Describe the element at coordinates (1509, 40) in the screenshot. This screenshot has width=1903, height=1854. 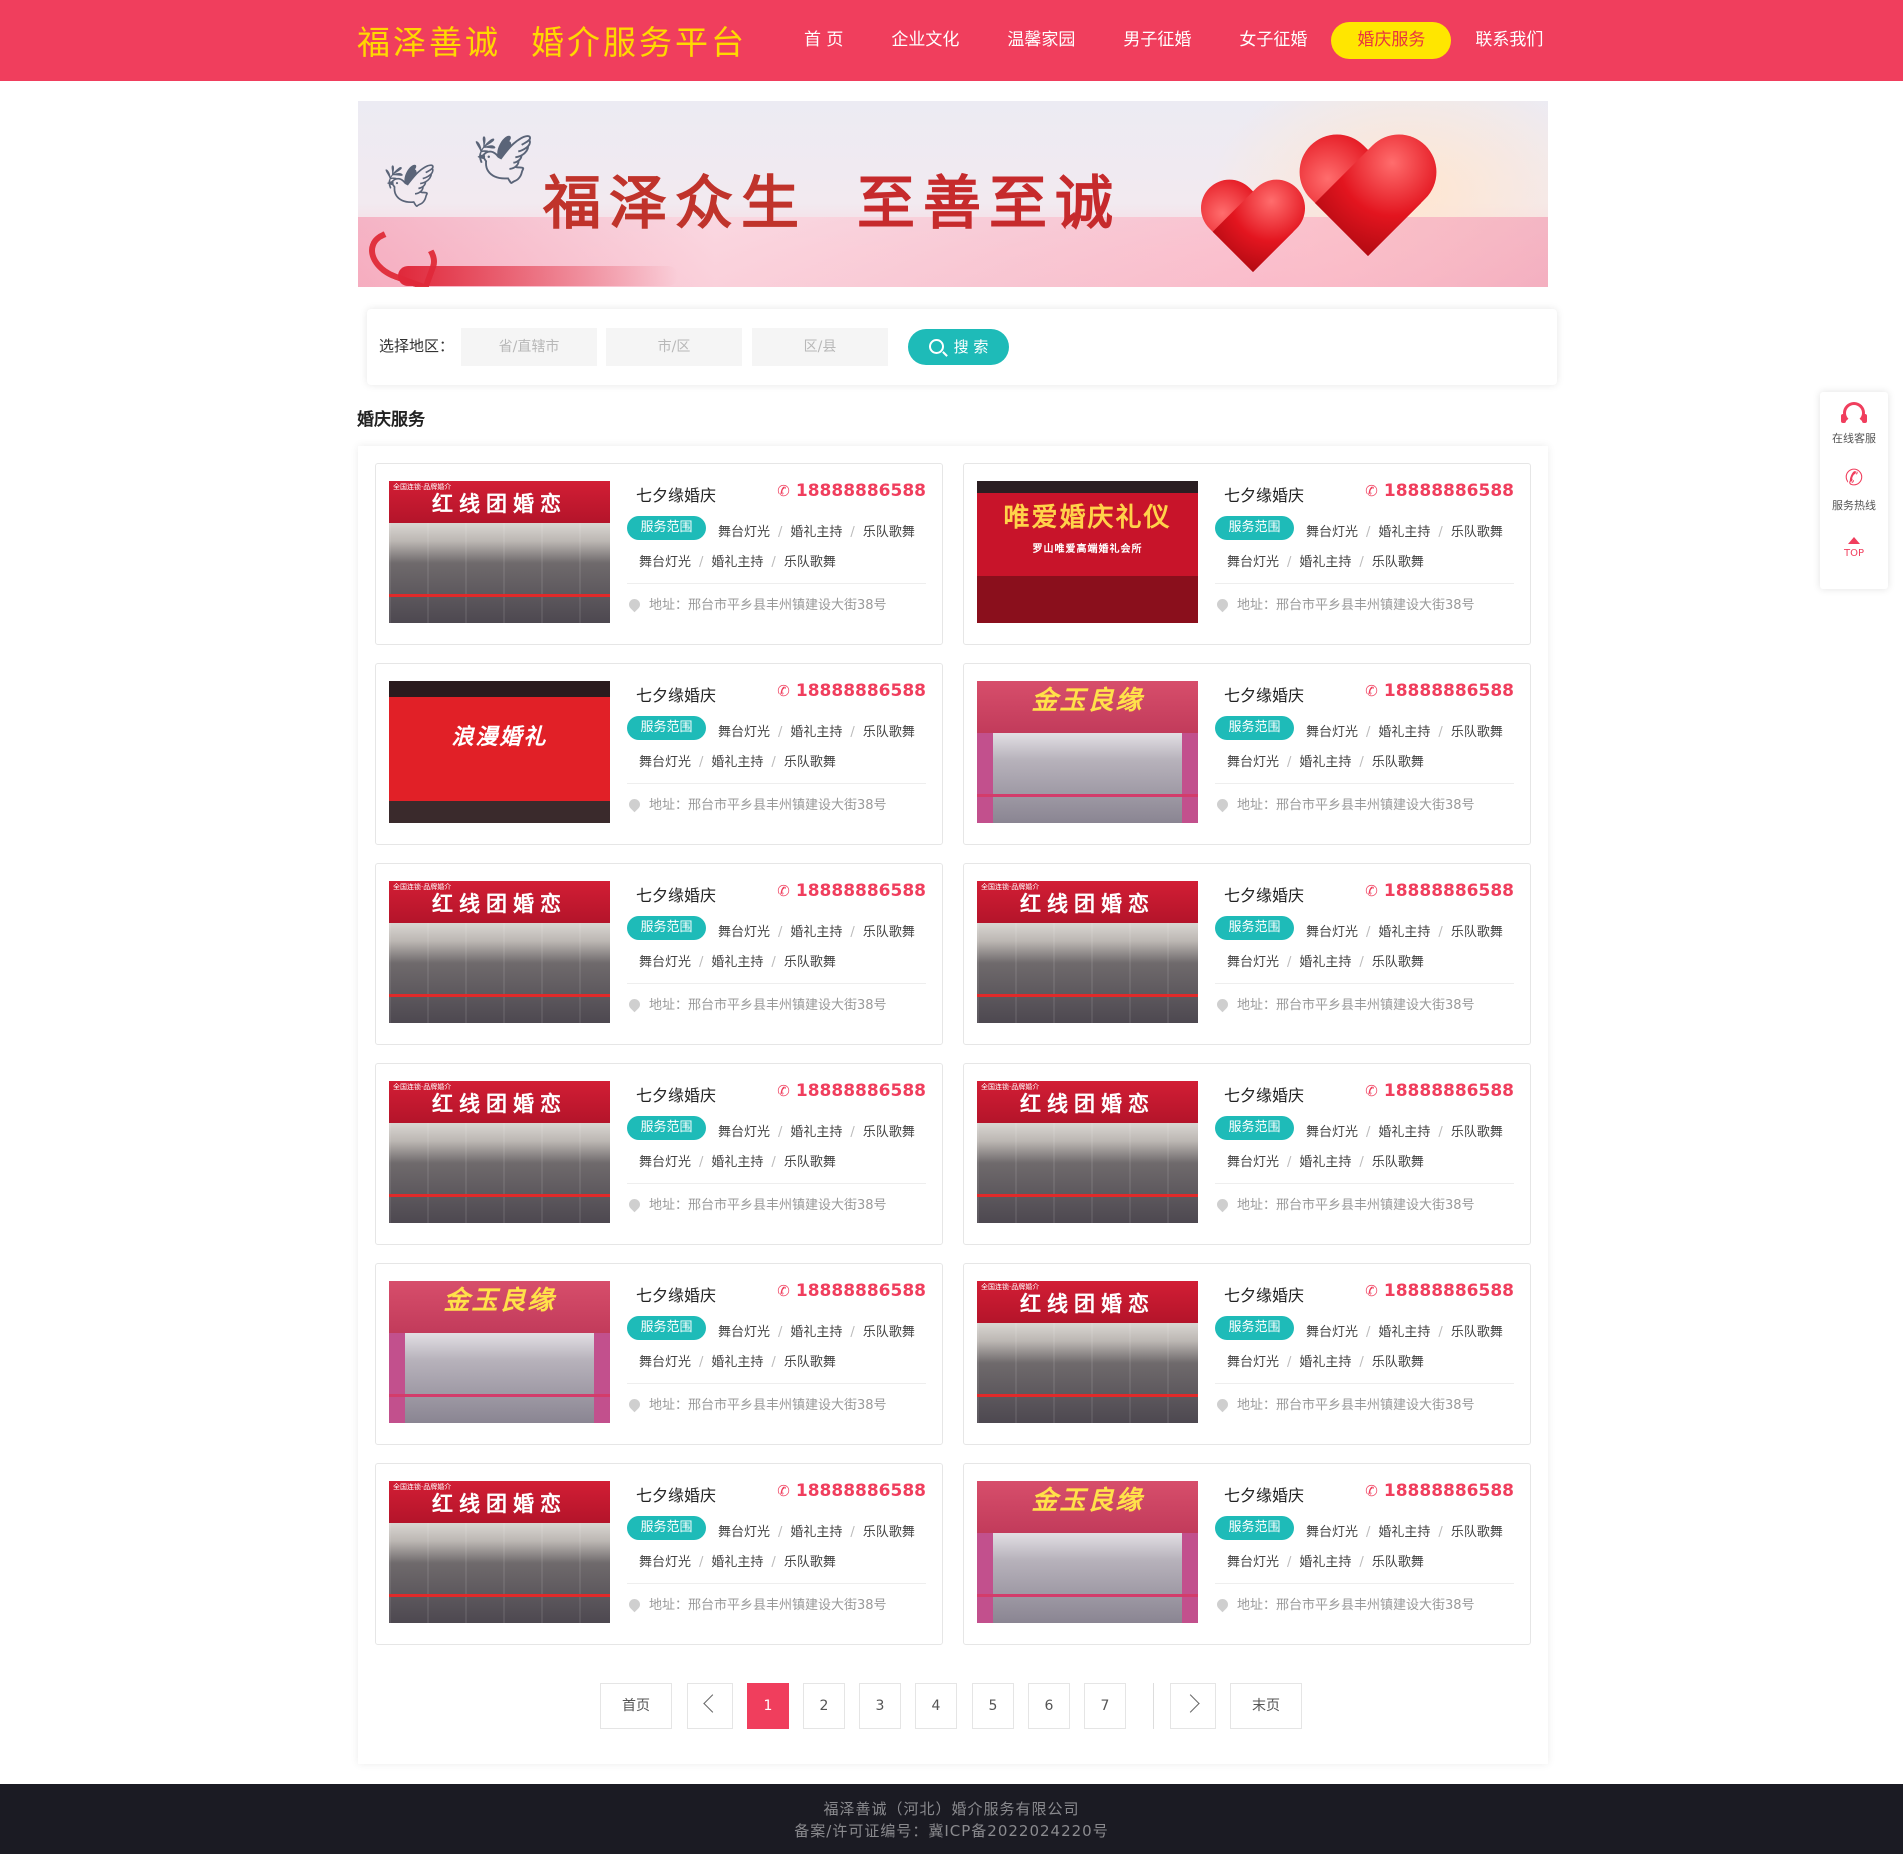
I see `nav-contact: 联系我们` at that location.